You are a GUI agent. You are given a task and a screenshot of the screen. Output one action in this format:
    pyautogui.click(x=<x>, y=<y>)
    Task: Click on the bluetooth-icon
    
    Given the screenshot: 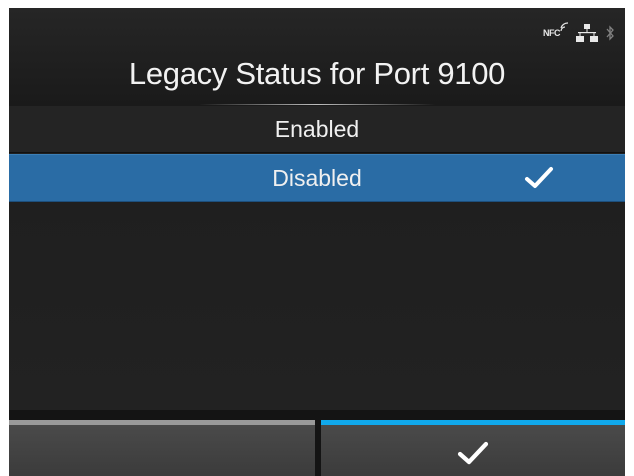 What is the action you would take?
    pyautogui.click(x=610, y=33)
    